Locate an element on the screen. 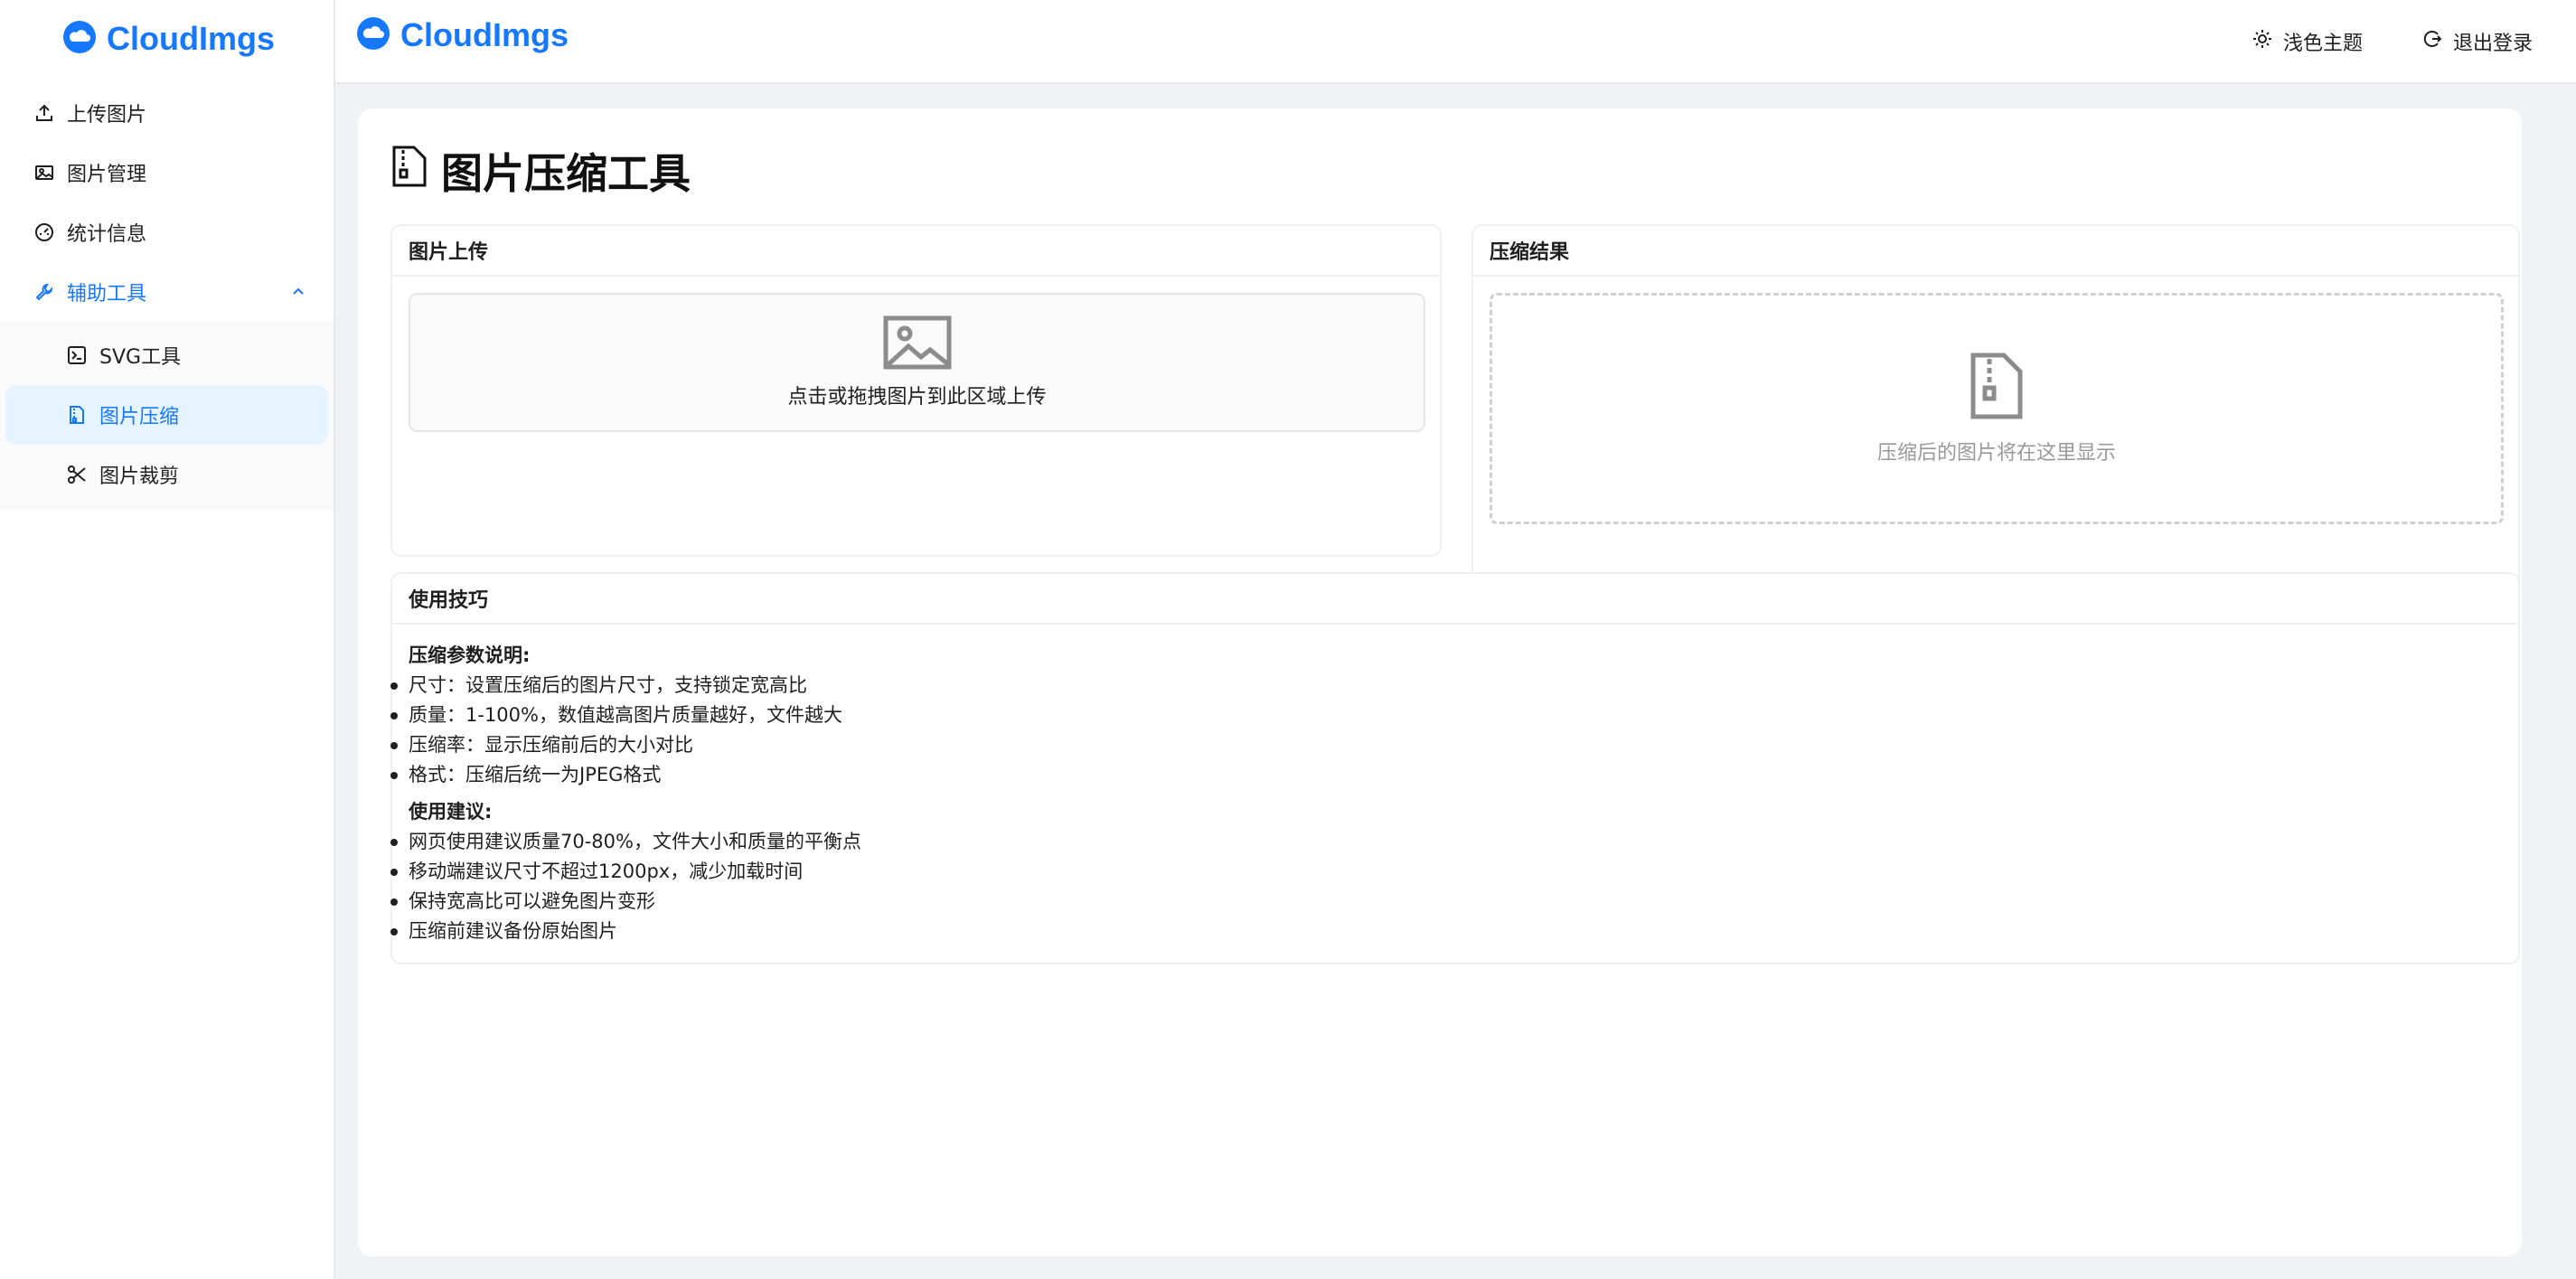 Image resolution: width=2576 pixels, height=1279 pixels. result-placeholder-text: 压缩后的图片将在这里显示 is located at coordinates (1996, 454).